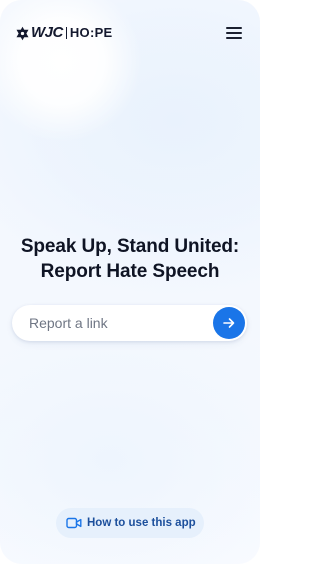 The image size is (320, 564). What do you see at coordinates (74, 523) in the screenshot?
I see `video-camera-icon` at bounding box center [74, 523].